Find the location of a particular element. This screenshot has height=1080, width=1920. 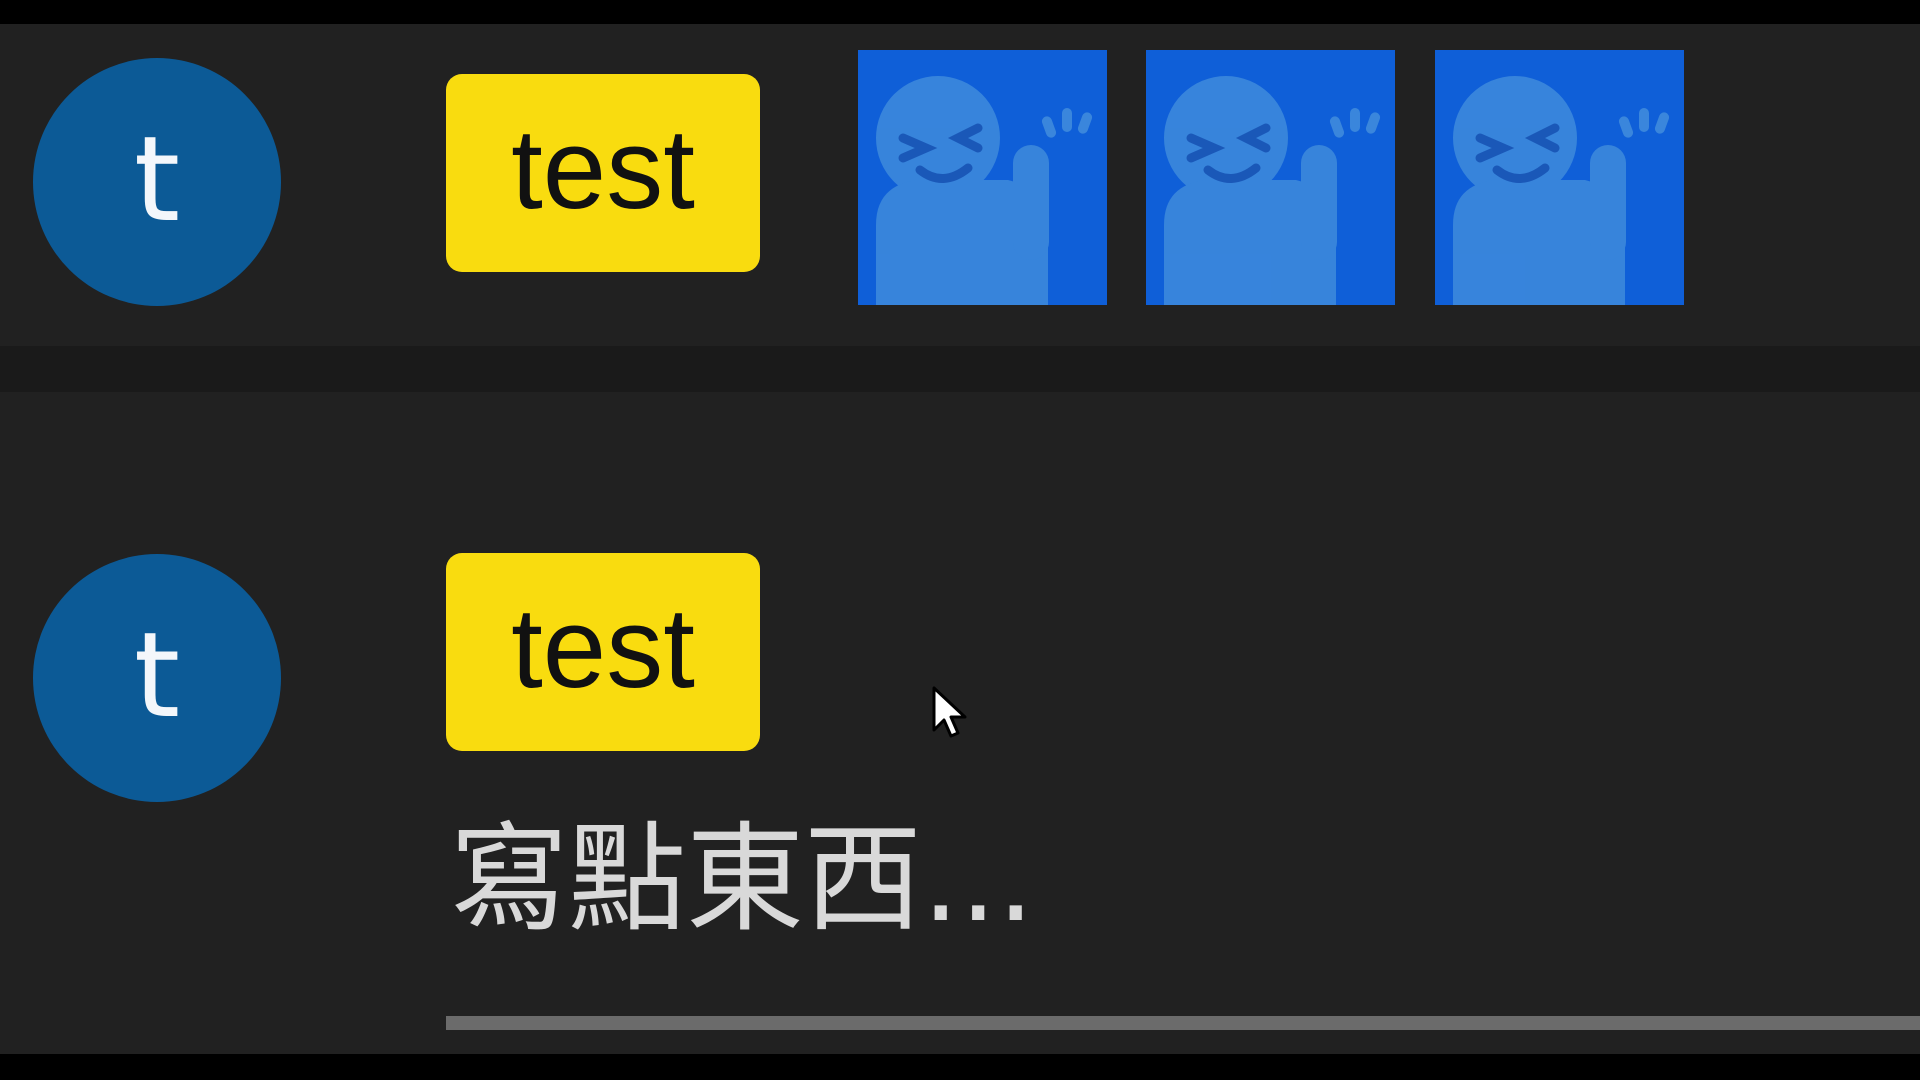

mouse-cursor-icon is located at coordinates (949, 712).